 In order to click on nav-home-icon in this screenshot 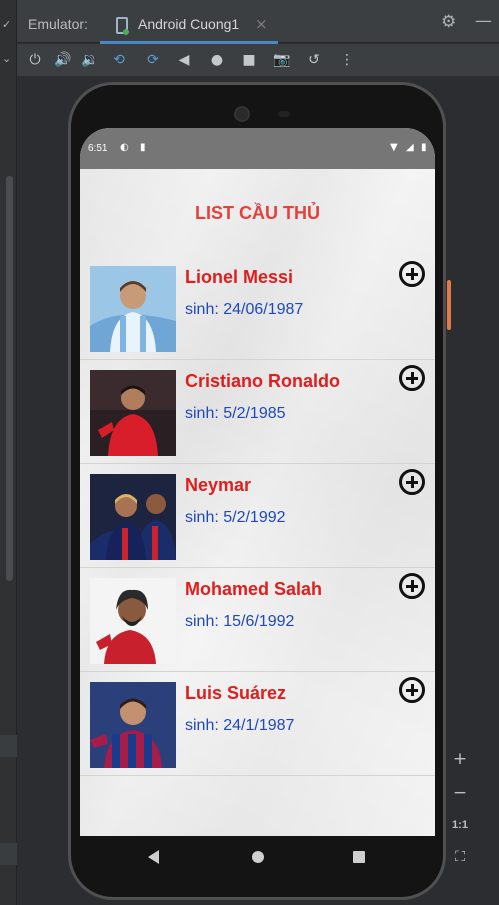, I will do `click(258, 857)`.